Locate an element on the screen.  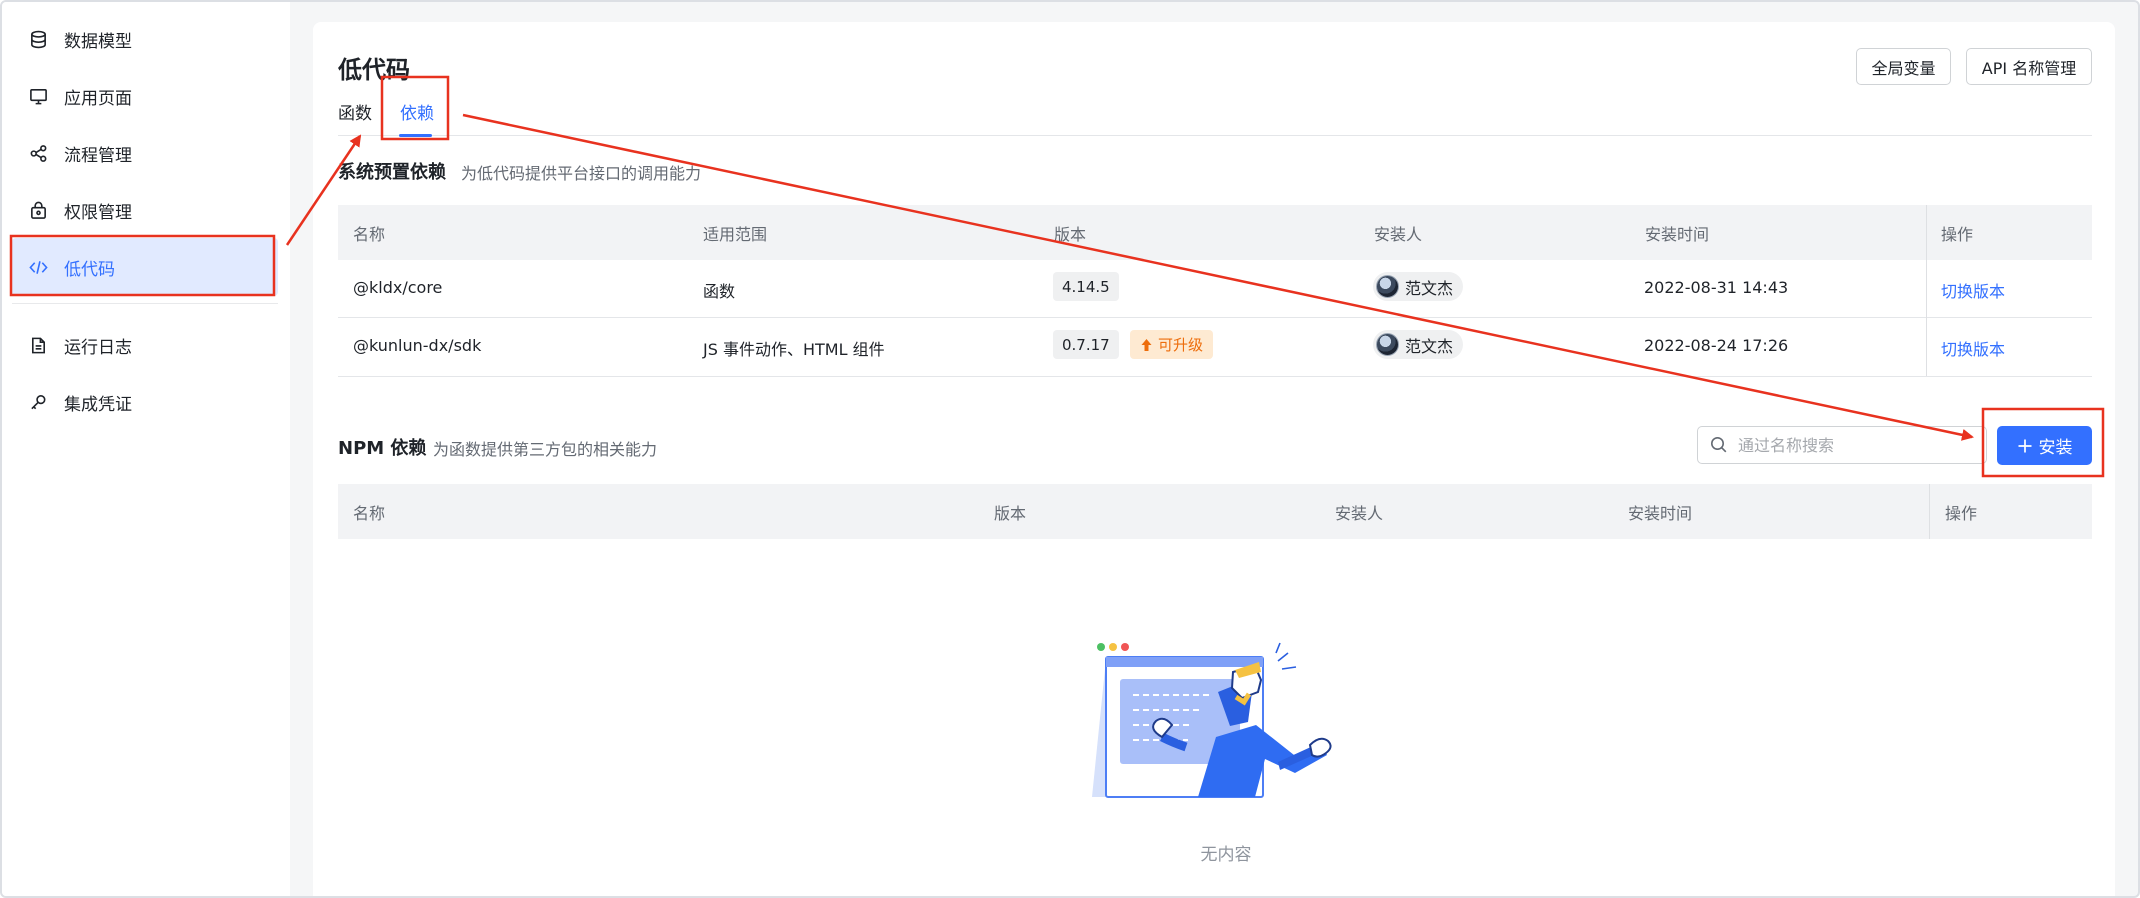
npm-deps-description: 为函数提供第三方包的相关能力 is located at coordinates (545, 449).